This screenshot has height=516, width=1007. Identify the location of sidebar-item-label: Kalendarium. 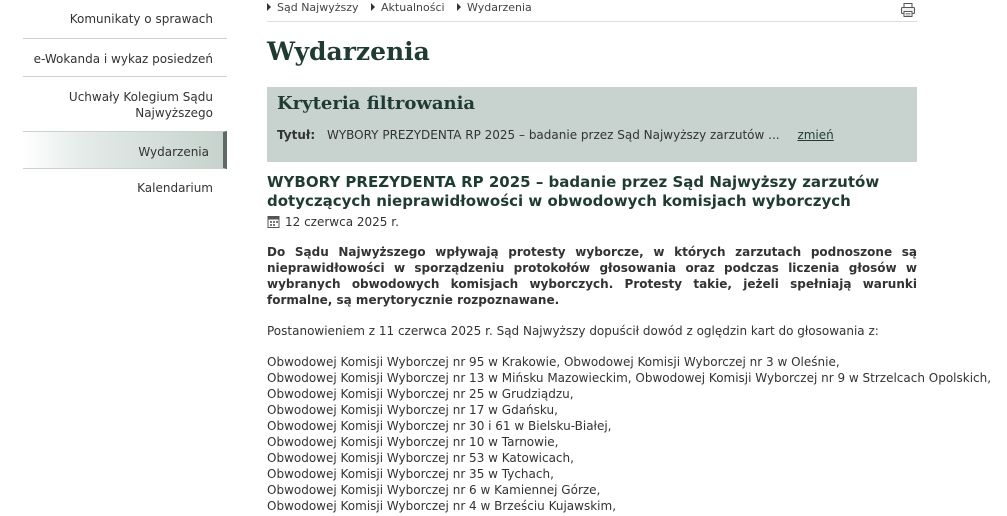
(175, 188).